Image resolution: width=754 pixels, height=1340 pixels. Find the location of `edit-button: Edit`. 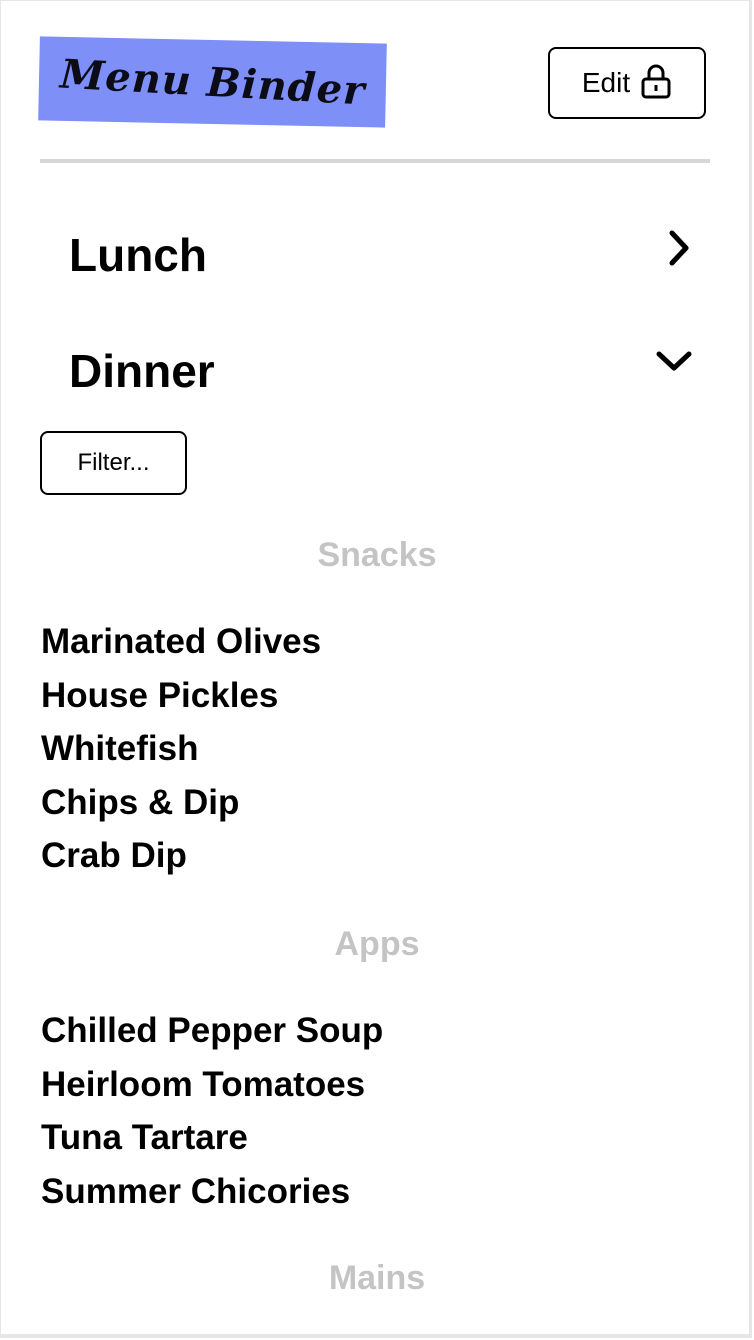

edit-button: Edit is located at coordinates (627, 83).